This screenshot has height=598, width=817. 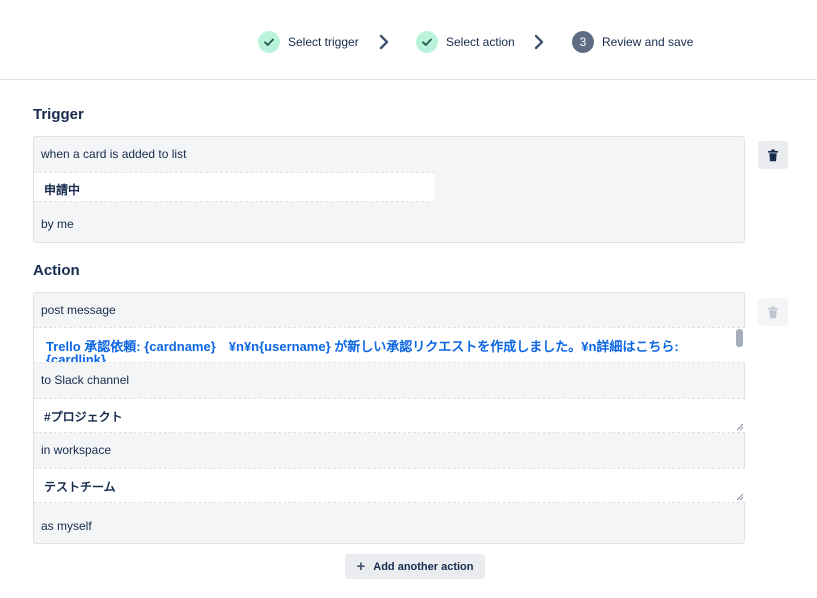 I want to click on add-another-action-label: Add another action, so click(x=423, y=566).